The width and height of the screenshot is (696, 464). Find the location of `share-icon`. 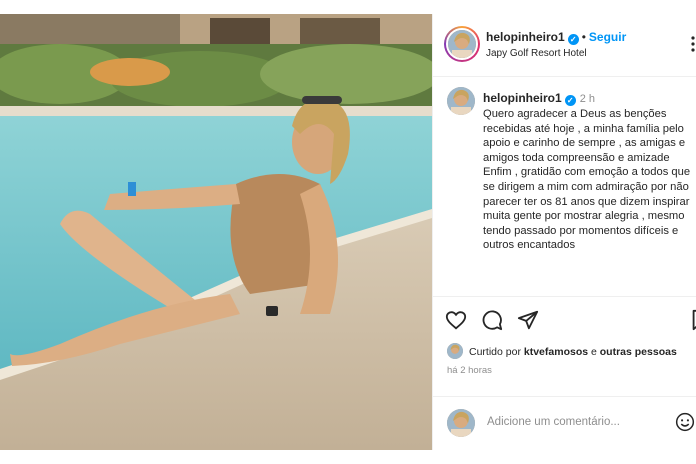

share-icon is located at coordinates (528, 320).